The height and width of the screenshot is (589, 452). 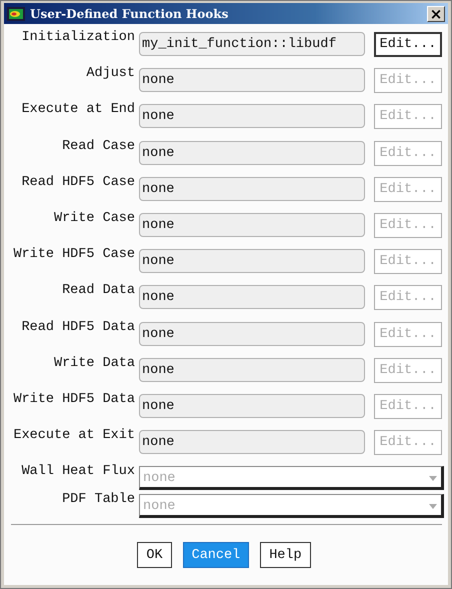 What do you see at coordinates (77, 37) in the screenshot?
I see `field-label: Initialization` at bounding box center [77, 37].